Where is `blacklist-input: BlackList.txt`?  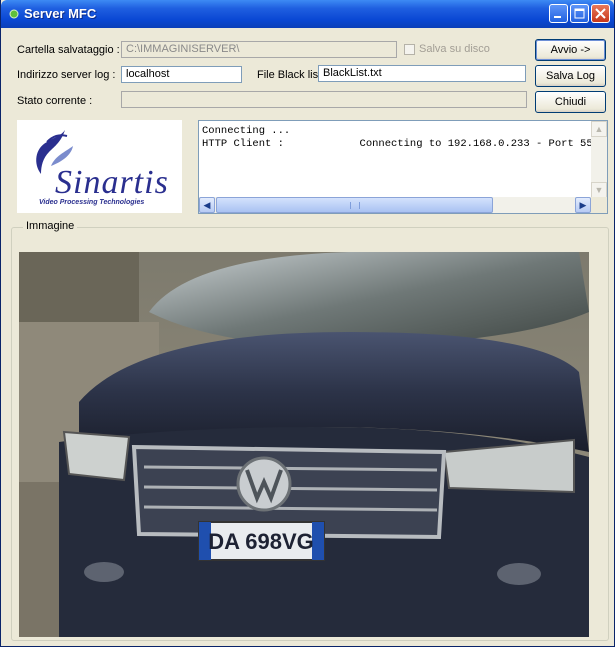
blacklist-input: BlackList.txt is located at coordinates (422, 73).